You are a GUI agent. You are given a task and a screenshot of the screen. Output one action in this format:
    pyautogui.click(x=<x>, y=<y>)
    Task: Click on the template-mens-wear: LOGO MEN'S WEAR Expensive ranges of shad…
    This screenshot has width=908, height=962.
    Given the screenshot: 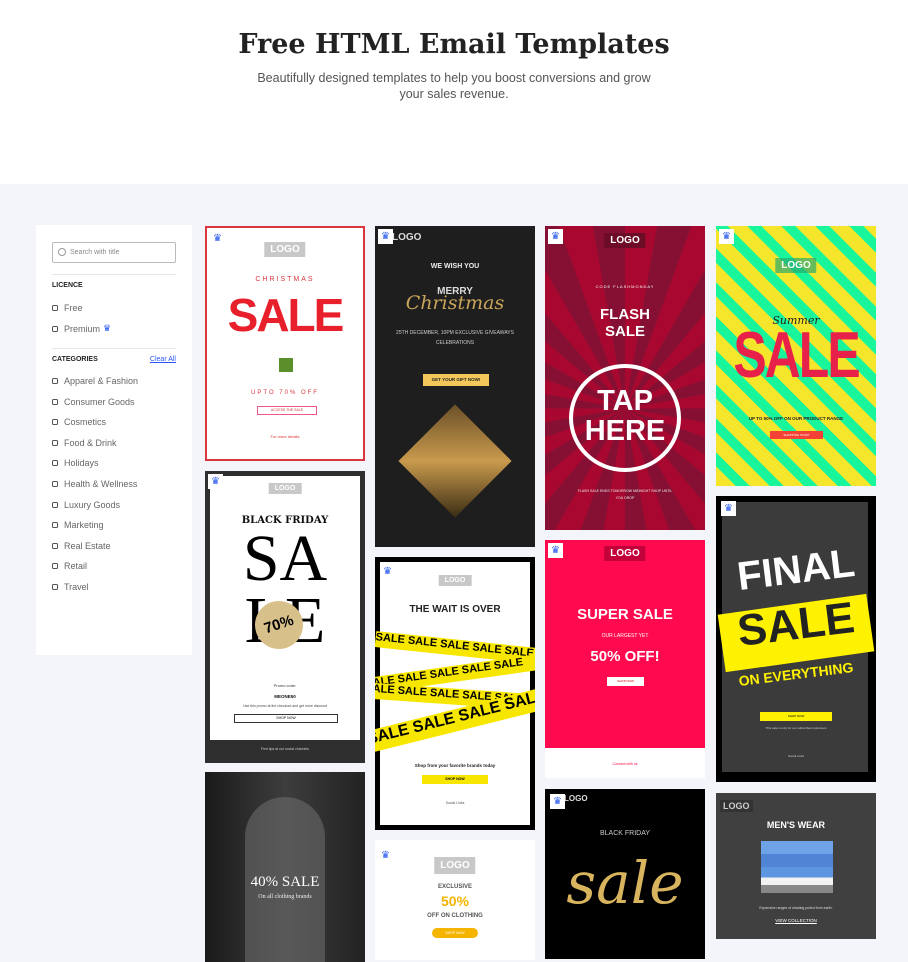 What is the action you would take?
    pyautogui.click(x=796, y=866)
    